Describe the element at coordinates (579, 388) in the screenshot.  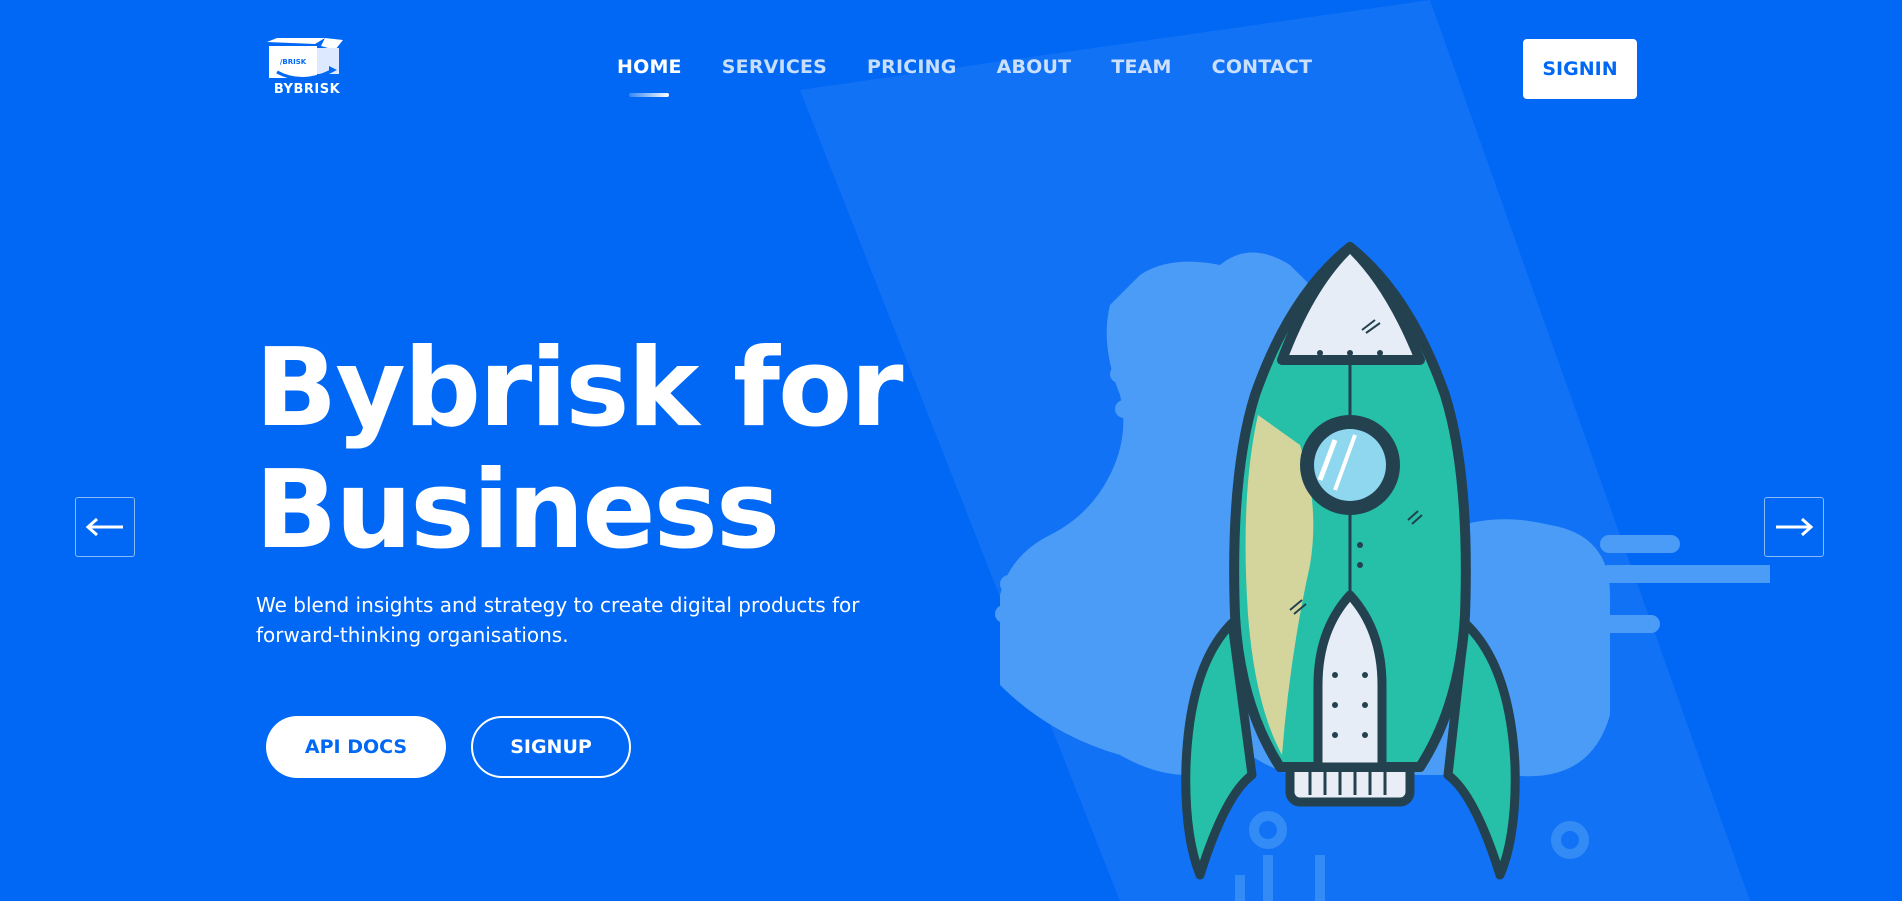
I see `hero-title-line1: Bybrisk for` at that location.